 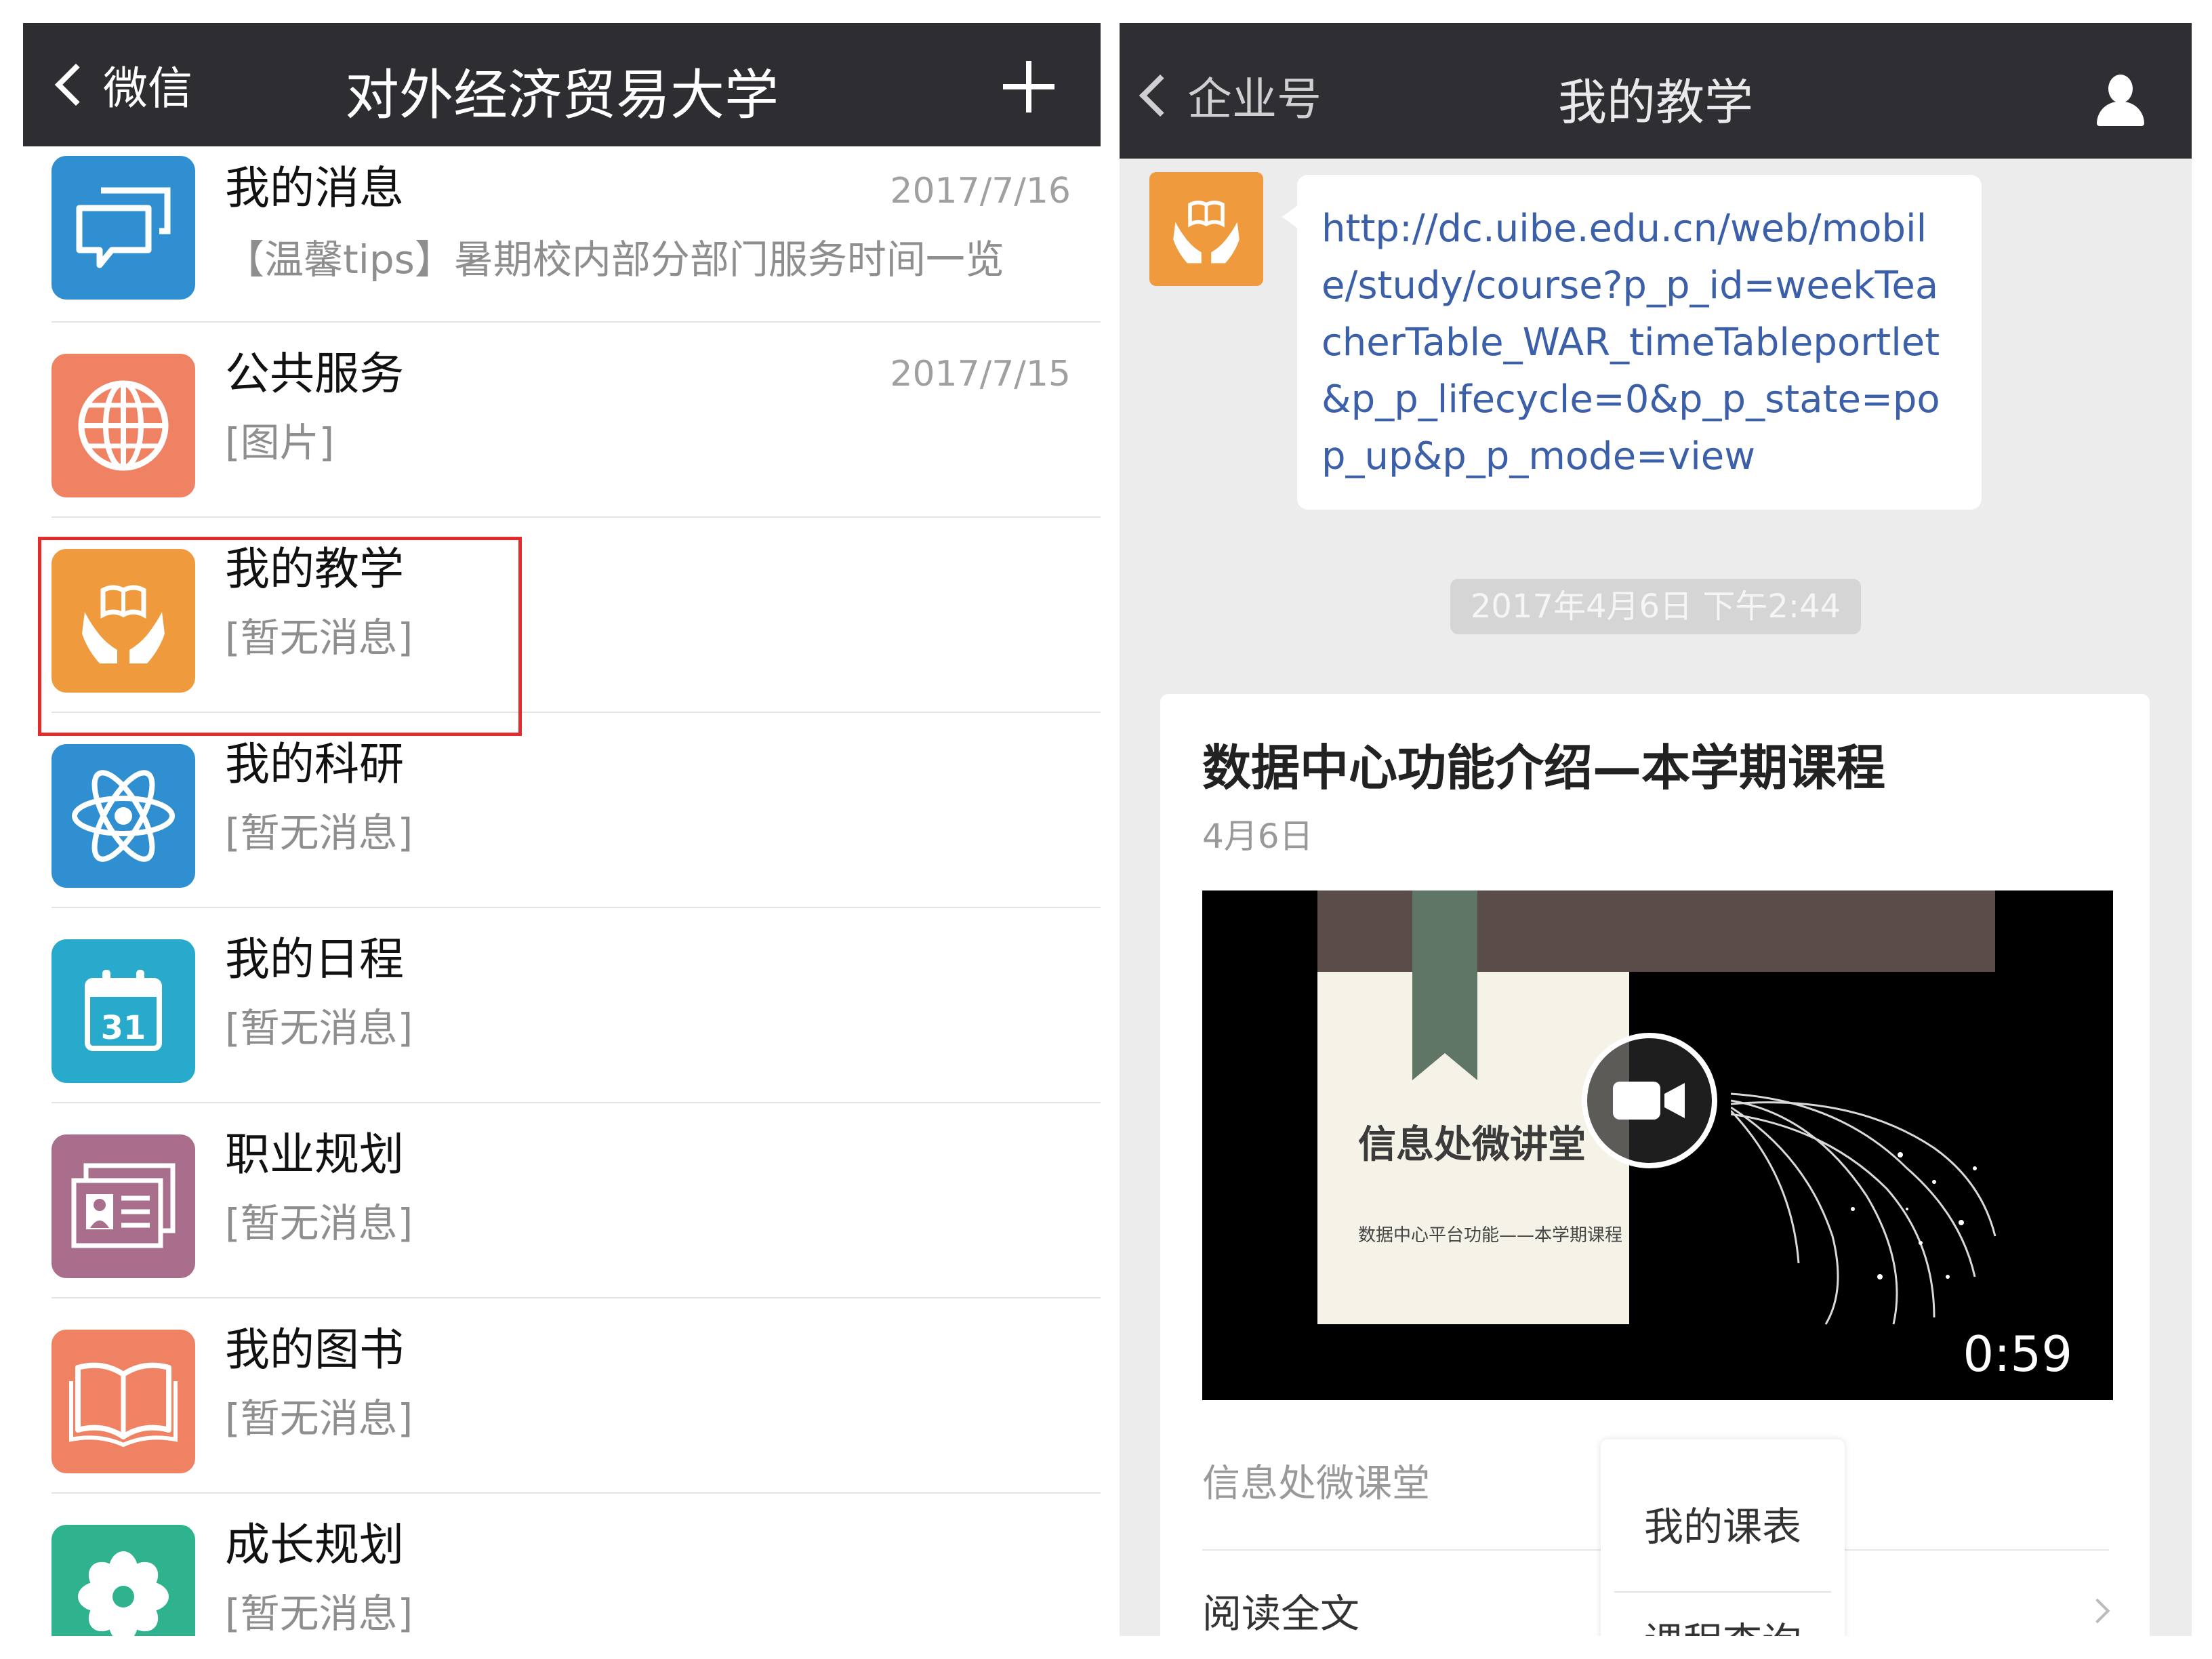 I want to click on list-item-my-library: 我的图书 [暂无消息], so click(x=562, y=1396).